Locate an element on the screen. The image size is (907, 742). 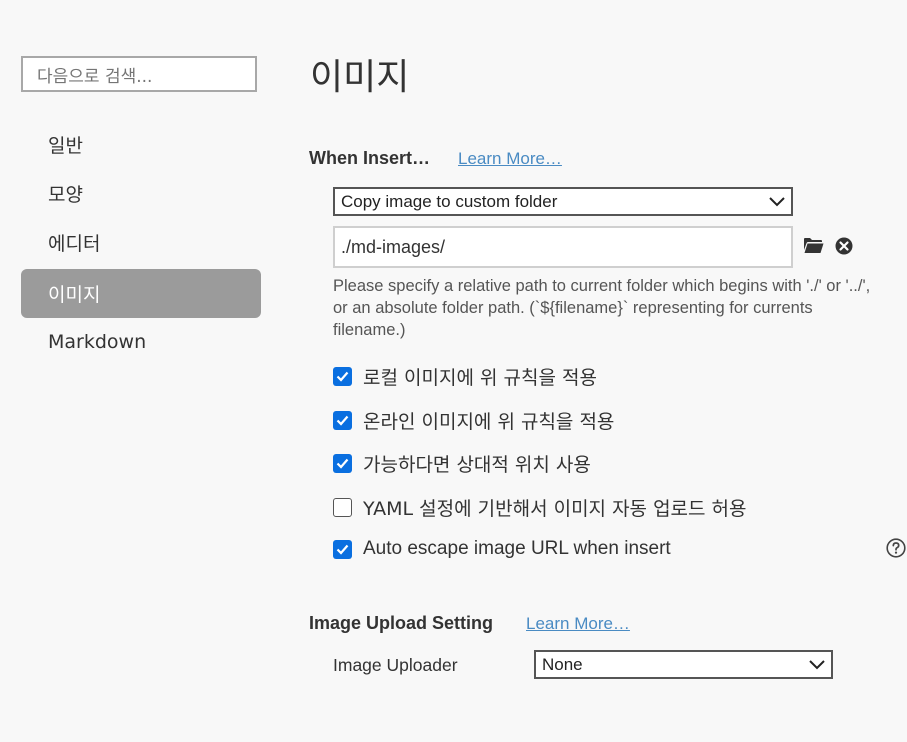
page-title: 이미지 is located at coordinates (360, 77).